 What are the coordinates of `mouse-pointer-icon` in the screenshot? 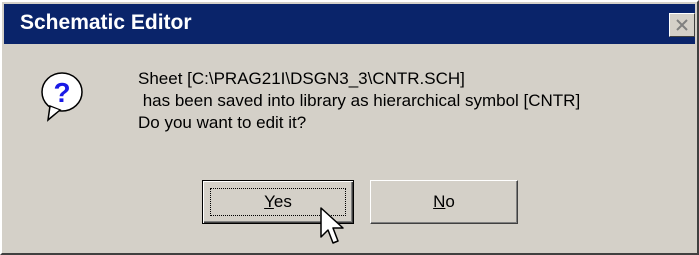 It's located at (332, 225).